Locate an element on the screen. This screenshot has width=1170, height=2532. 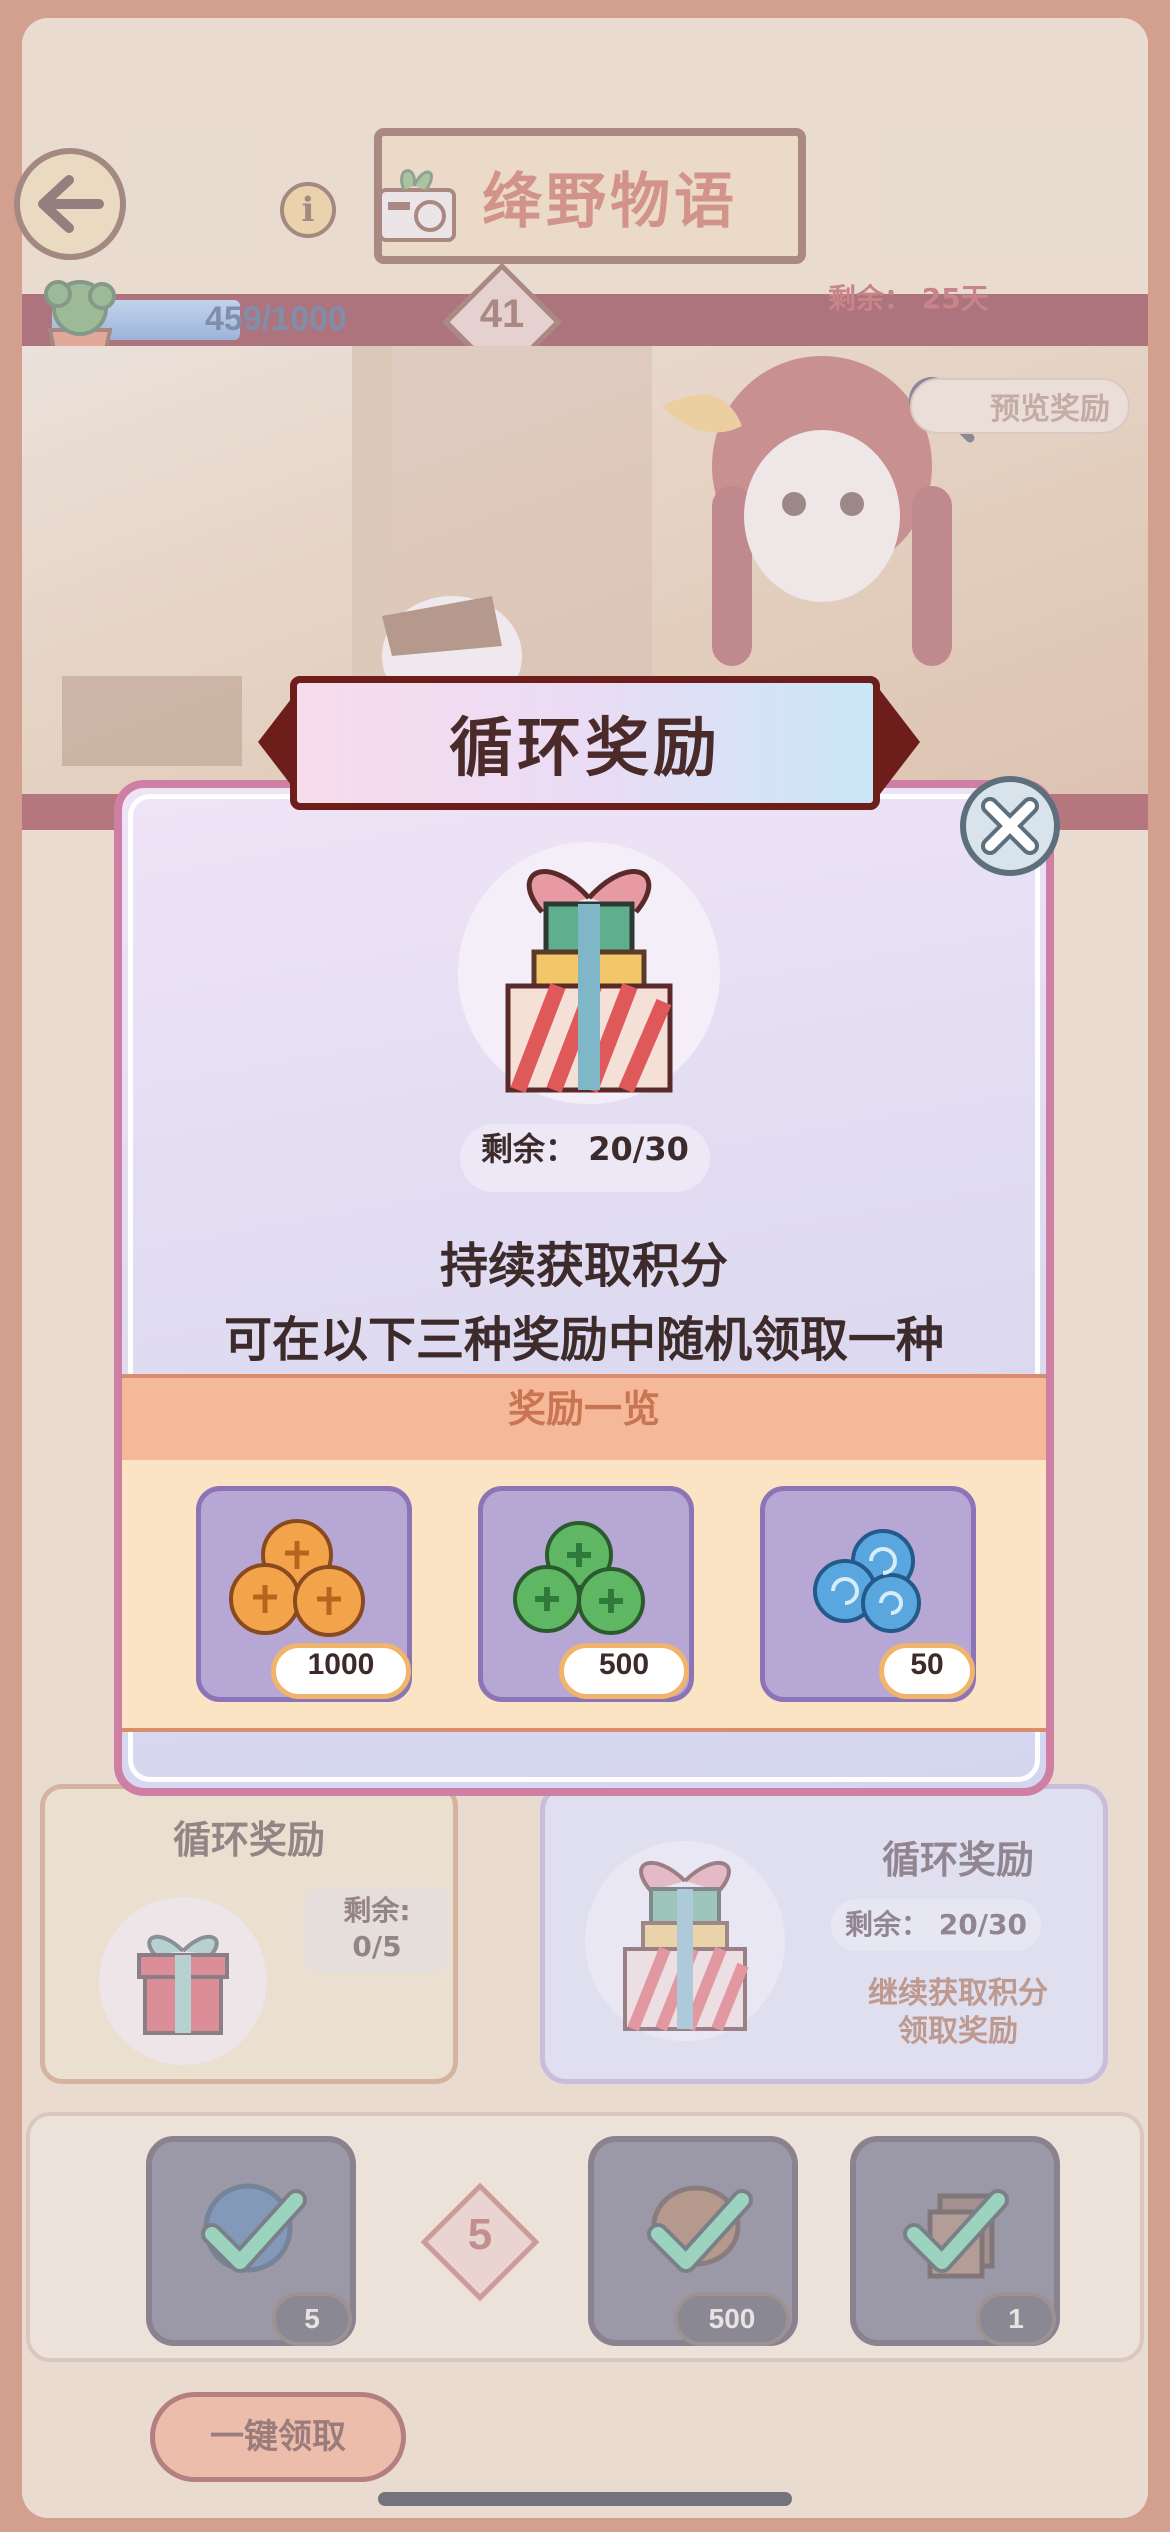
blue-swirl-gem-icon is located at coordinates (867, 1581).